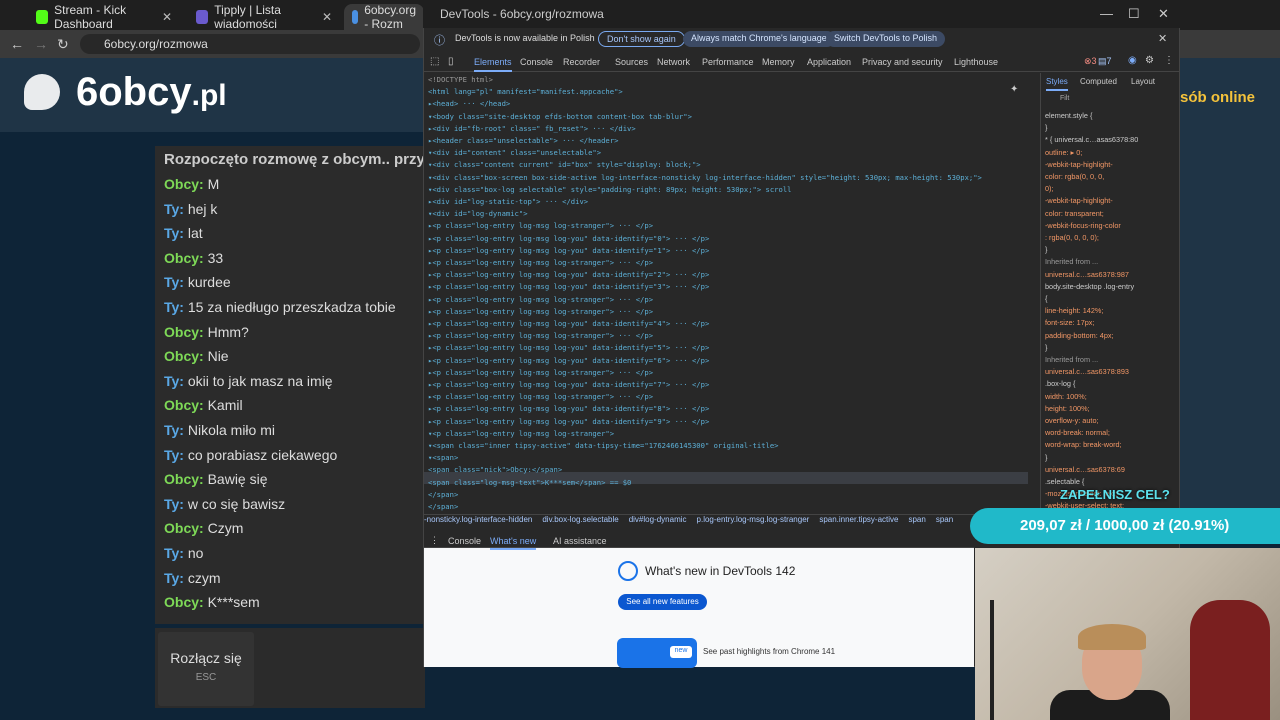  Describe the element at coordinates (1134, 14) in the screenshot. I see `maximize-icon: ☐` at that location.